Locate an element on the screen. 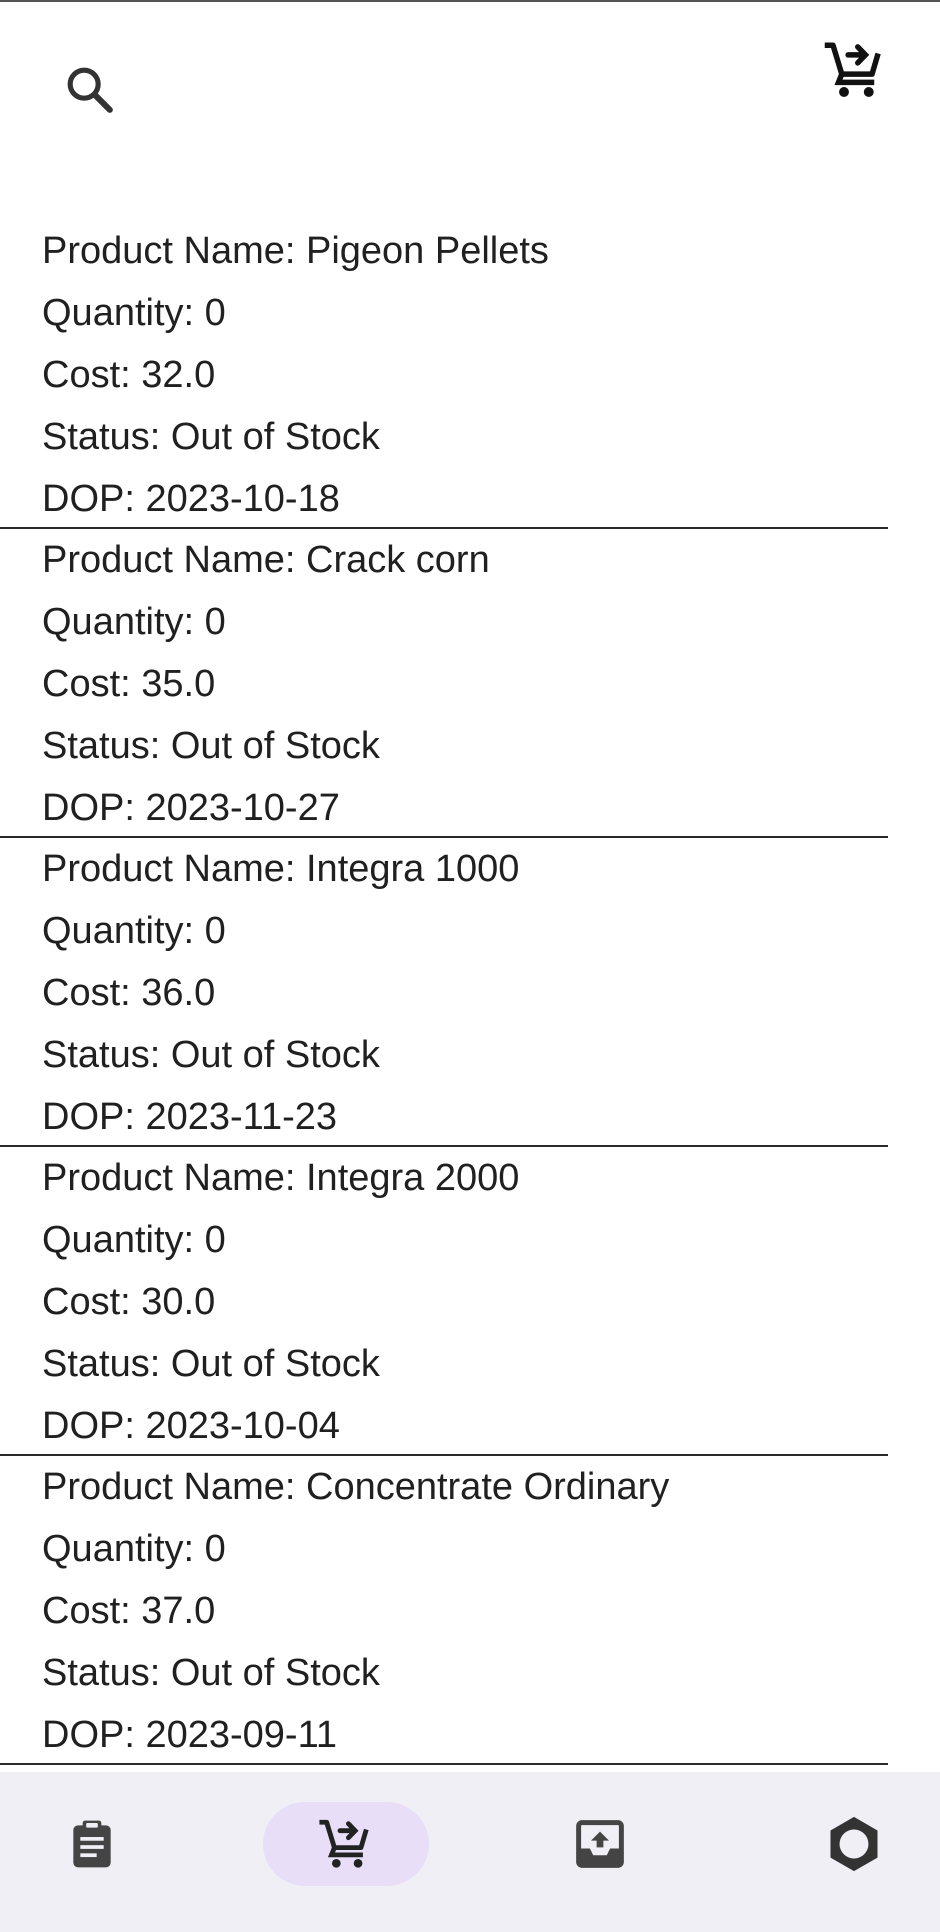 This screenshot has width=940, height=1932. product-dop: DOP: 2023-09-11 is located at coordinates (190, 1735).